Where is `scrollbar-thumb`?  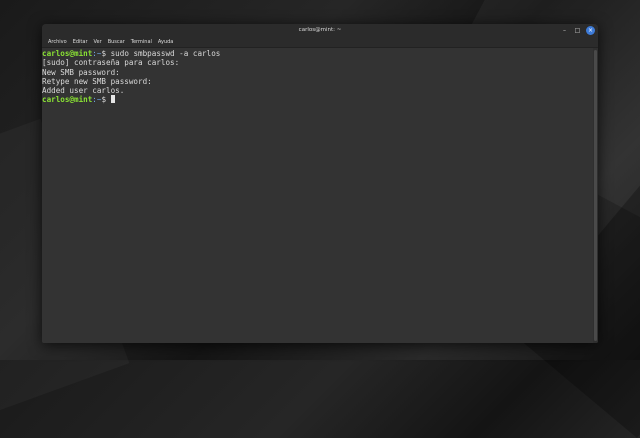
scrollbar-thumb is located at coordinates (595, 195).